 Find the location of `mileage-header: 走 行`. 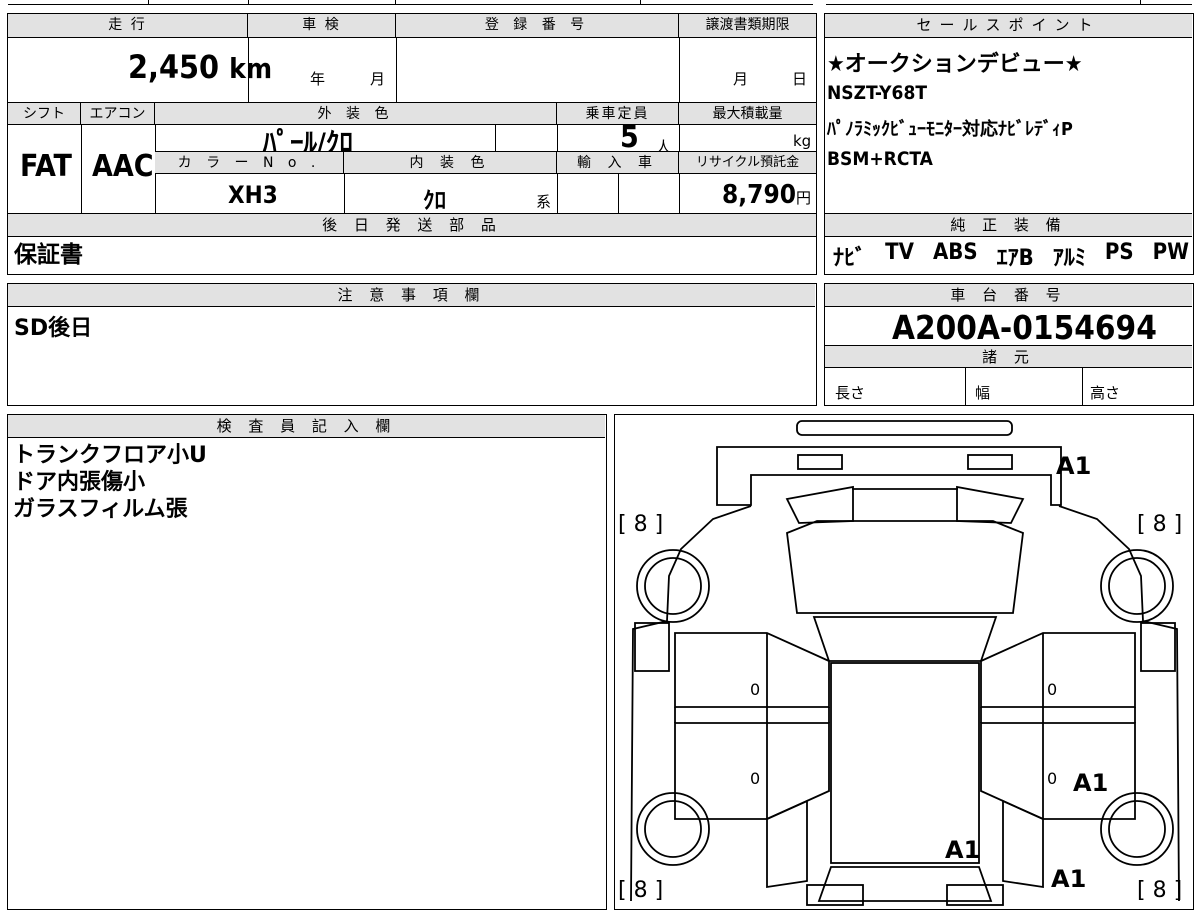

mileage-header: 走 行 is located at coordinates (128, 26).